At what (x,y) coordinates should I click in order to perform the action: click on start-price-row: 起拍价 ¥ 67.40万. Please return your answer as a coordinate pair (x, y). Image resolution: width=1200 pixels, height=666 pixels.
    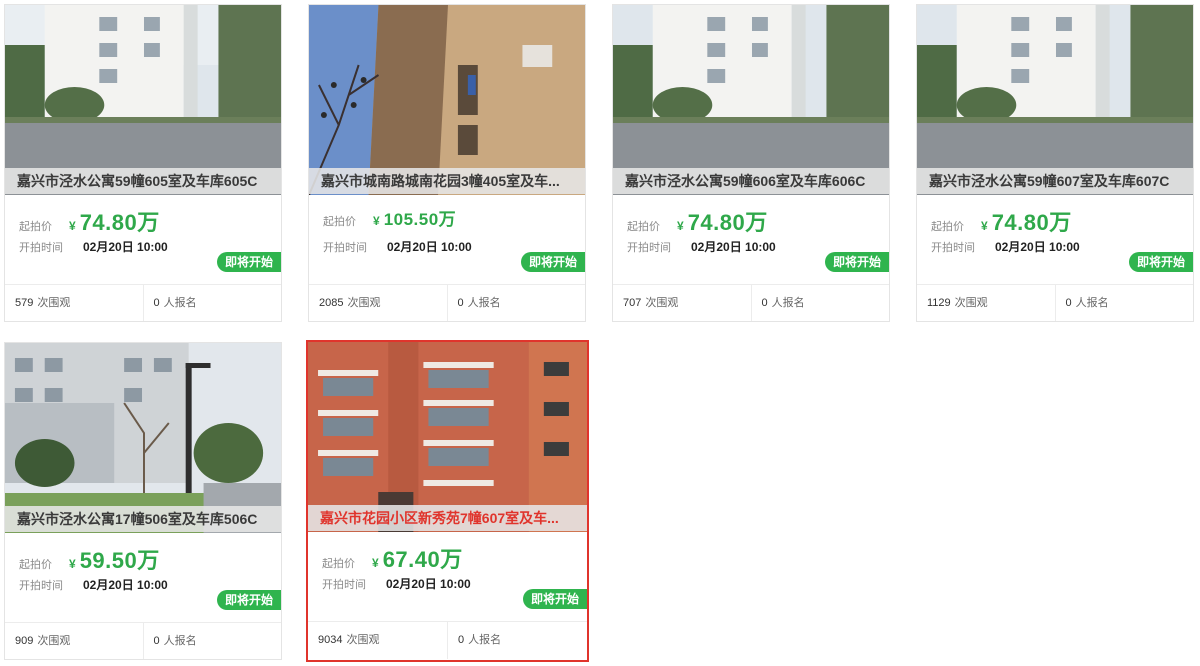
    Looking at the image, I should click on (392, 557).